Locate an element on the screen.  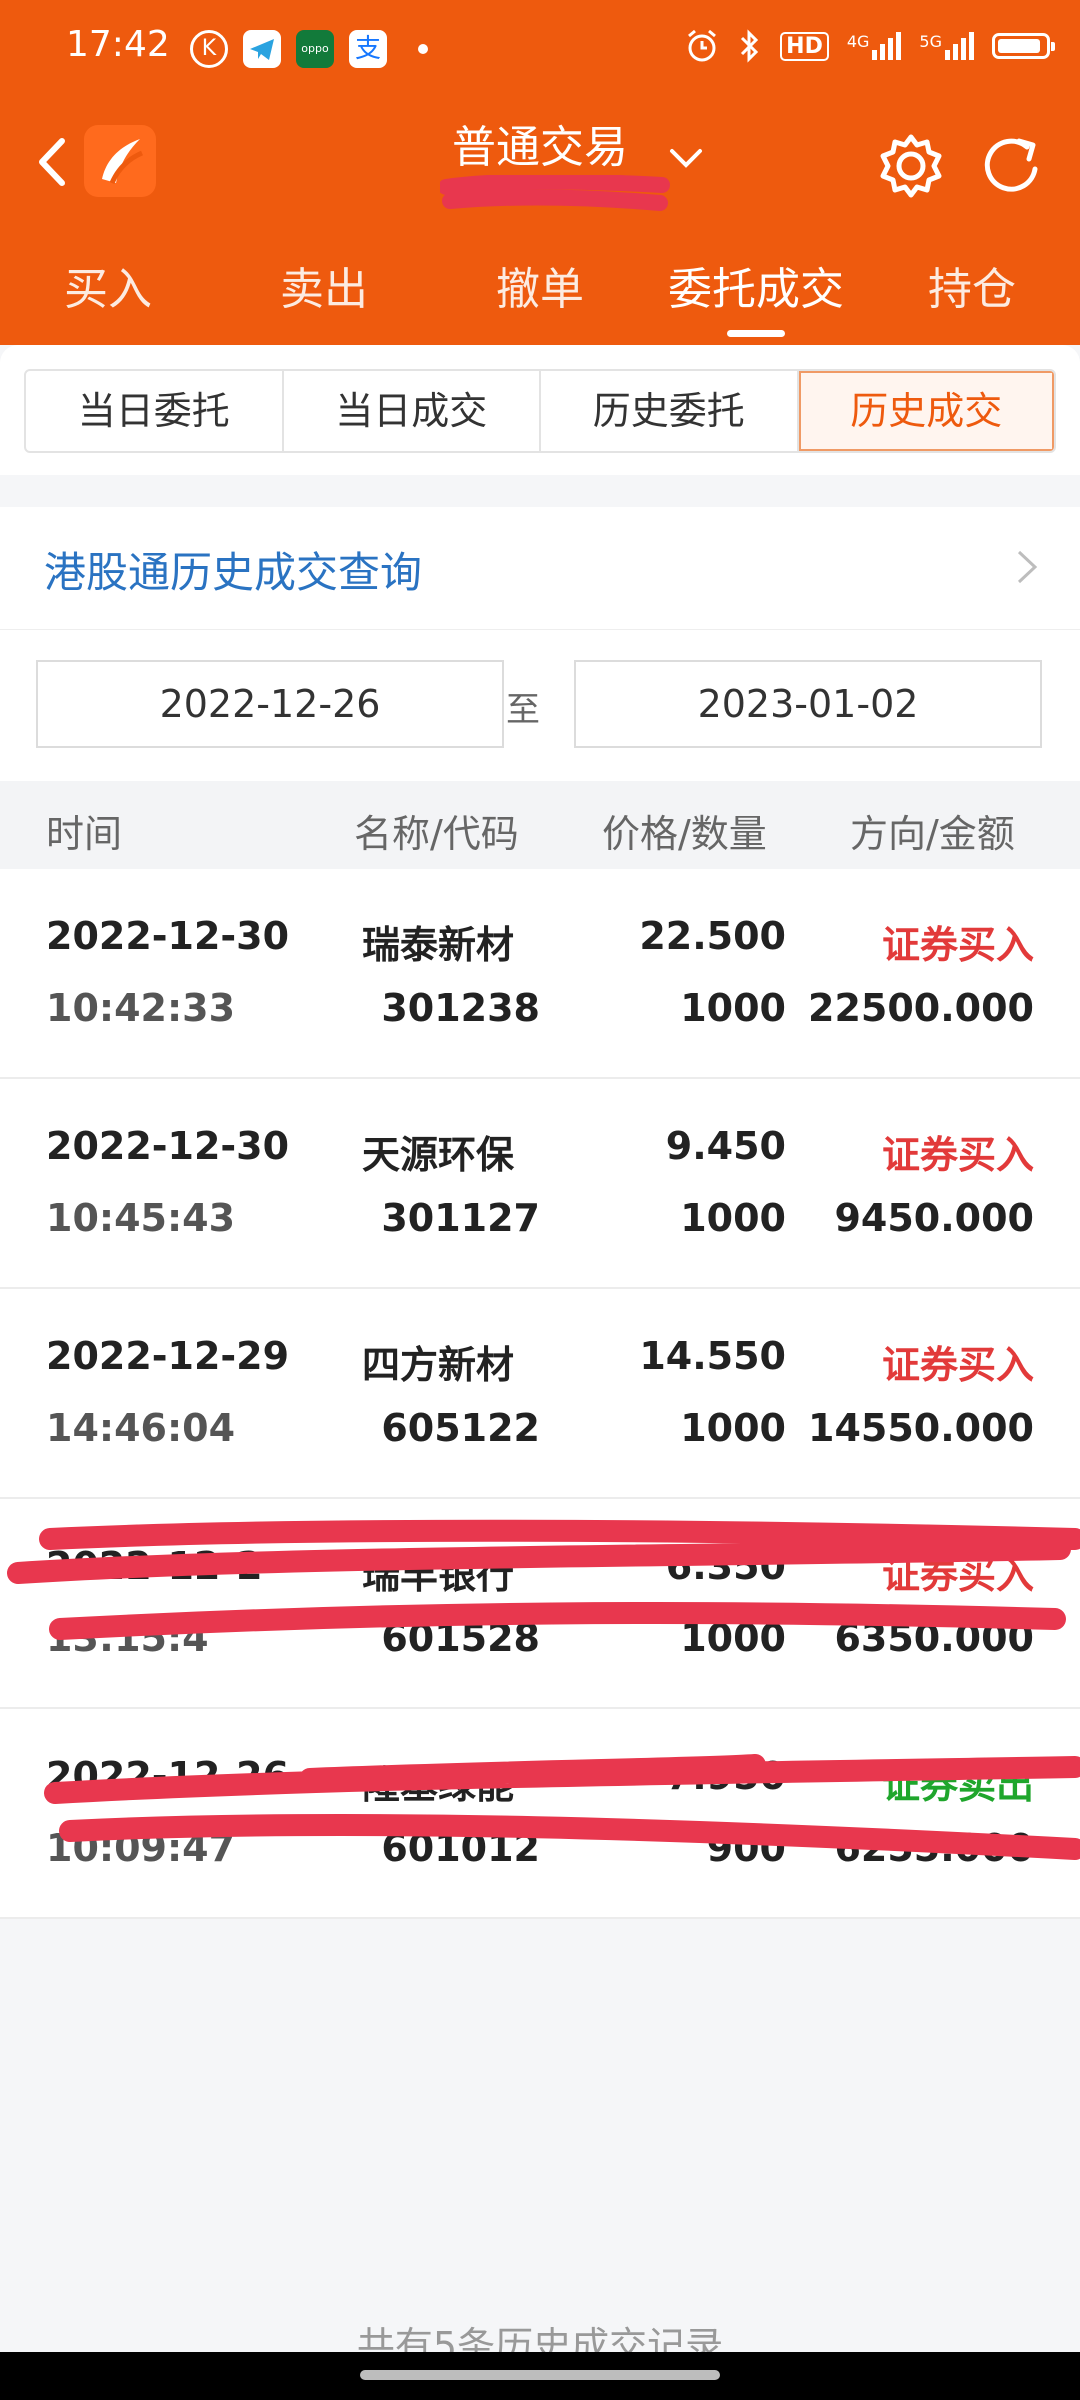
hd-icon: HD is located at coordinates (804, 46).